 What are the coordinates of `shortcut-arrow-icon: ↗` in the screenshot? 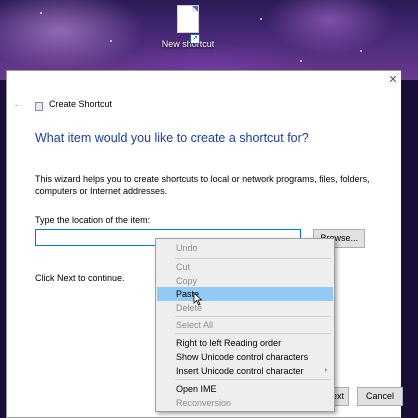 It's located at (195, 39).